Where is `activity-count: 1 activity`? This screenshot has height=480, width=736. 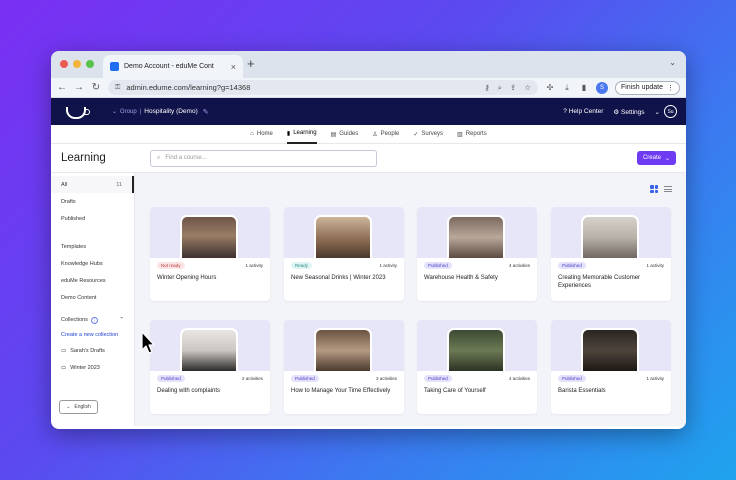 activity-count: 1 activity is located at coordinates (388, 265).